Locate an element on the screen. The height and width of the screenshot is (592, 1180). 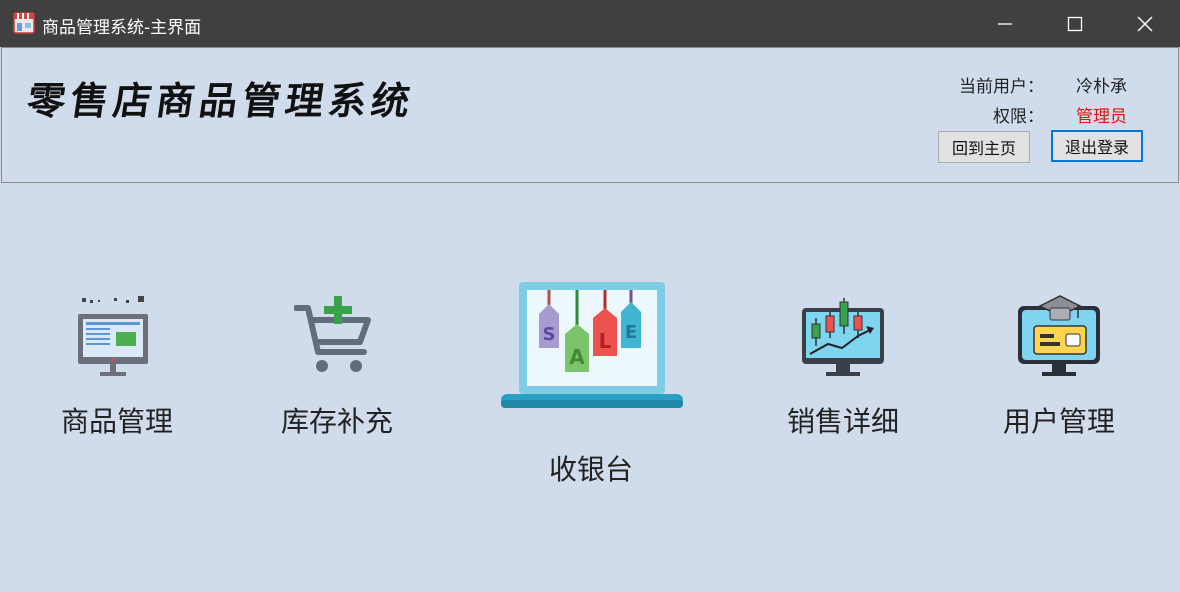
svg-text: L is located at coordinates (605, 341).